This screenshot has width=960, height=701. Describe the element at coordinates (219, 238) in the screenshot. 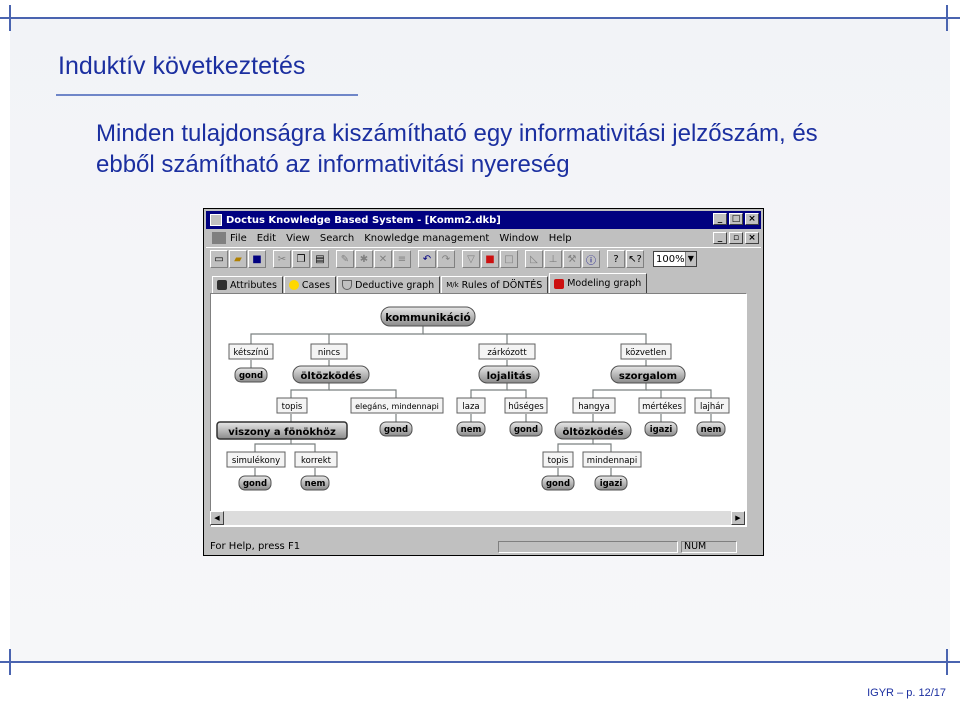

I see `document-icon` at that location.